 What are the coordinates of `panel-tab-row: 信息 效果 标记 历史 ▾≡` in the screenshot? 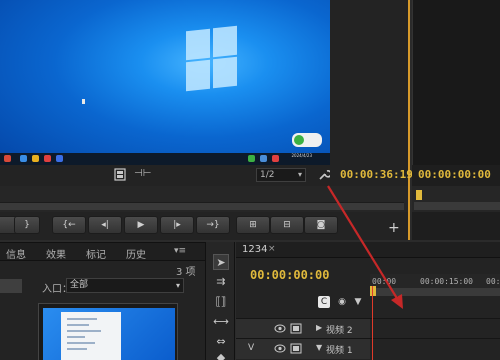 It's located at (102, 252).